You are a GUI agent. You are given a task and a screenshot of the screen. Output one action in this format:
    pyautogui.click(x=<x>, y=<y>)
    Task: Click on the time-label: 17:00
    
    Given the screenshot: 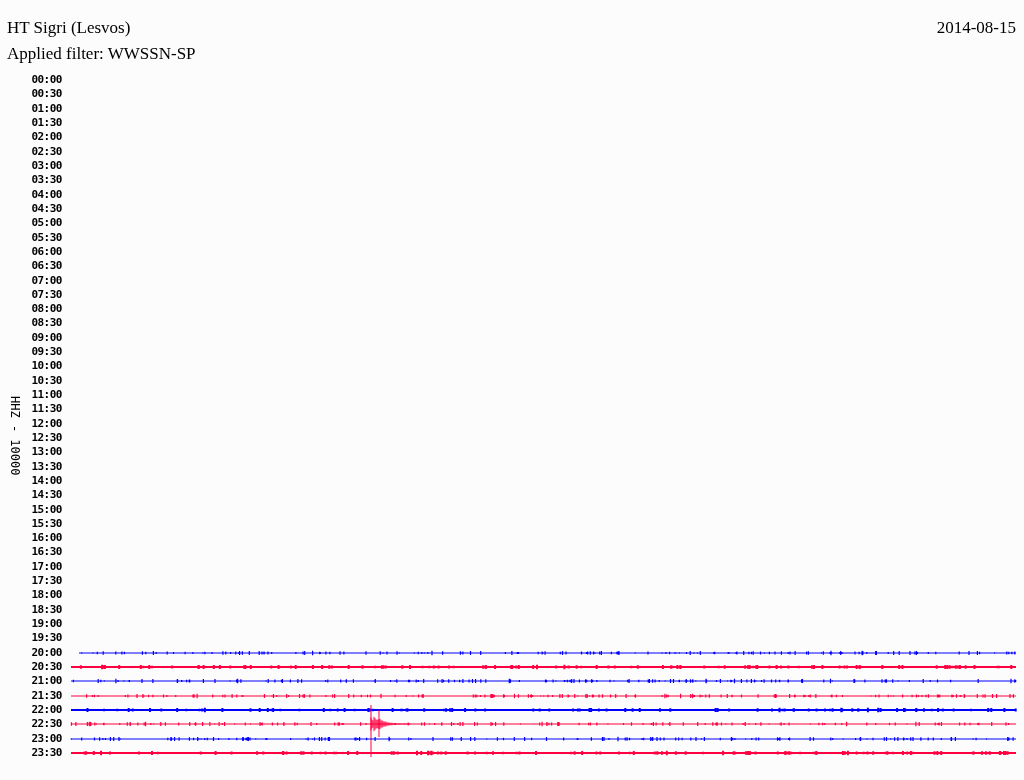 What is the action you would take?
    pyautogui.click(x=46, y=566)
    